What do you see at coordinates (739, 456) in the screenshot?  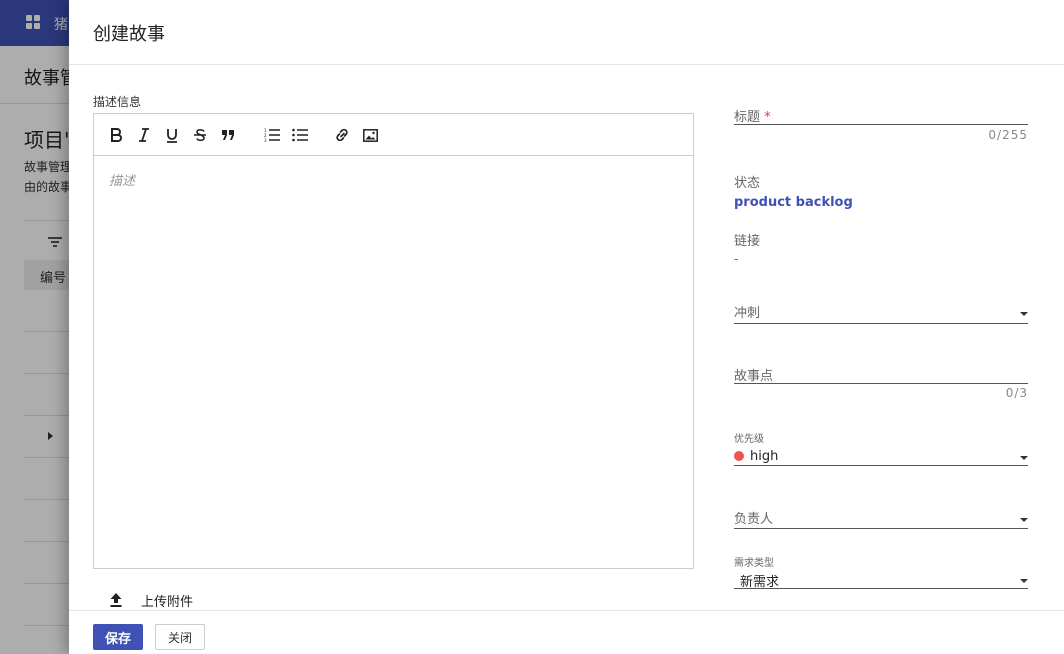 I see `priority-dot-icon` at bounding box center [739, 456].